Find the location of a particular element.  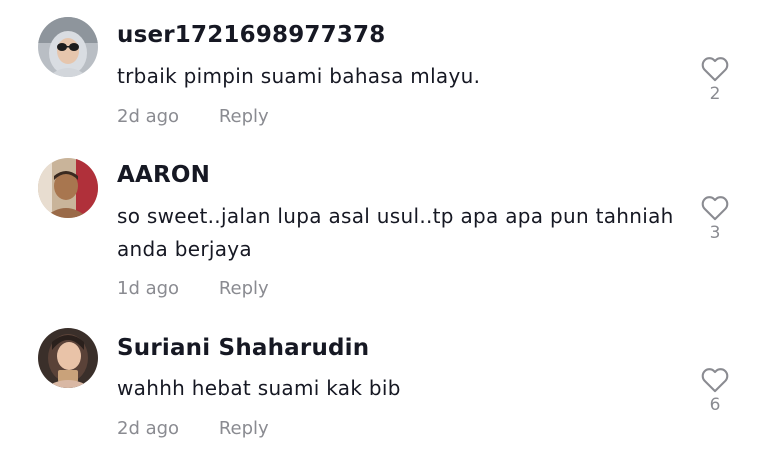

like-button: 3 is located at coordinates (715, 219).